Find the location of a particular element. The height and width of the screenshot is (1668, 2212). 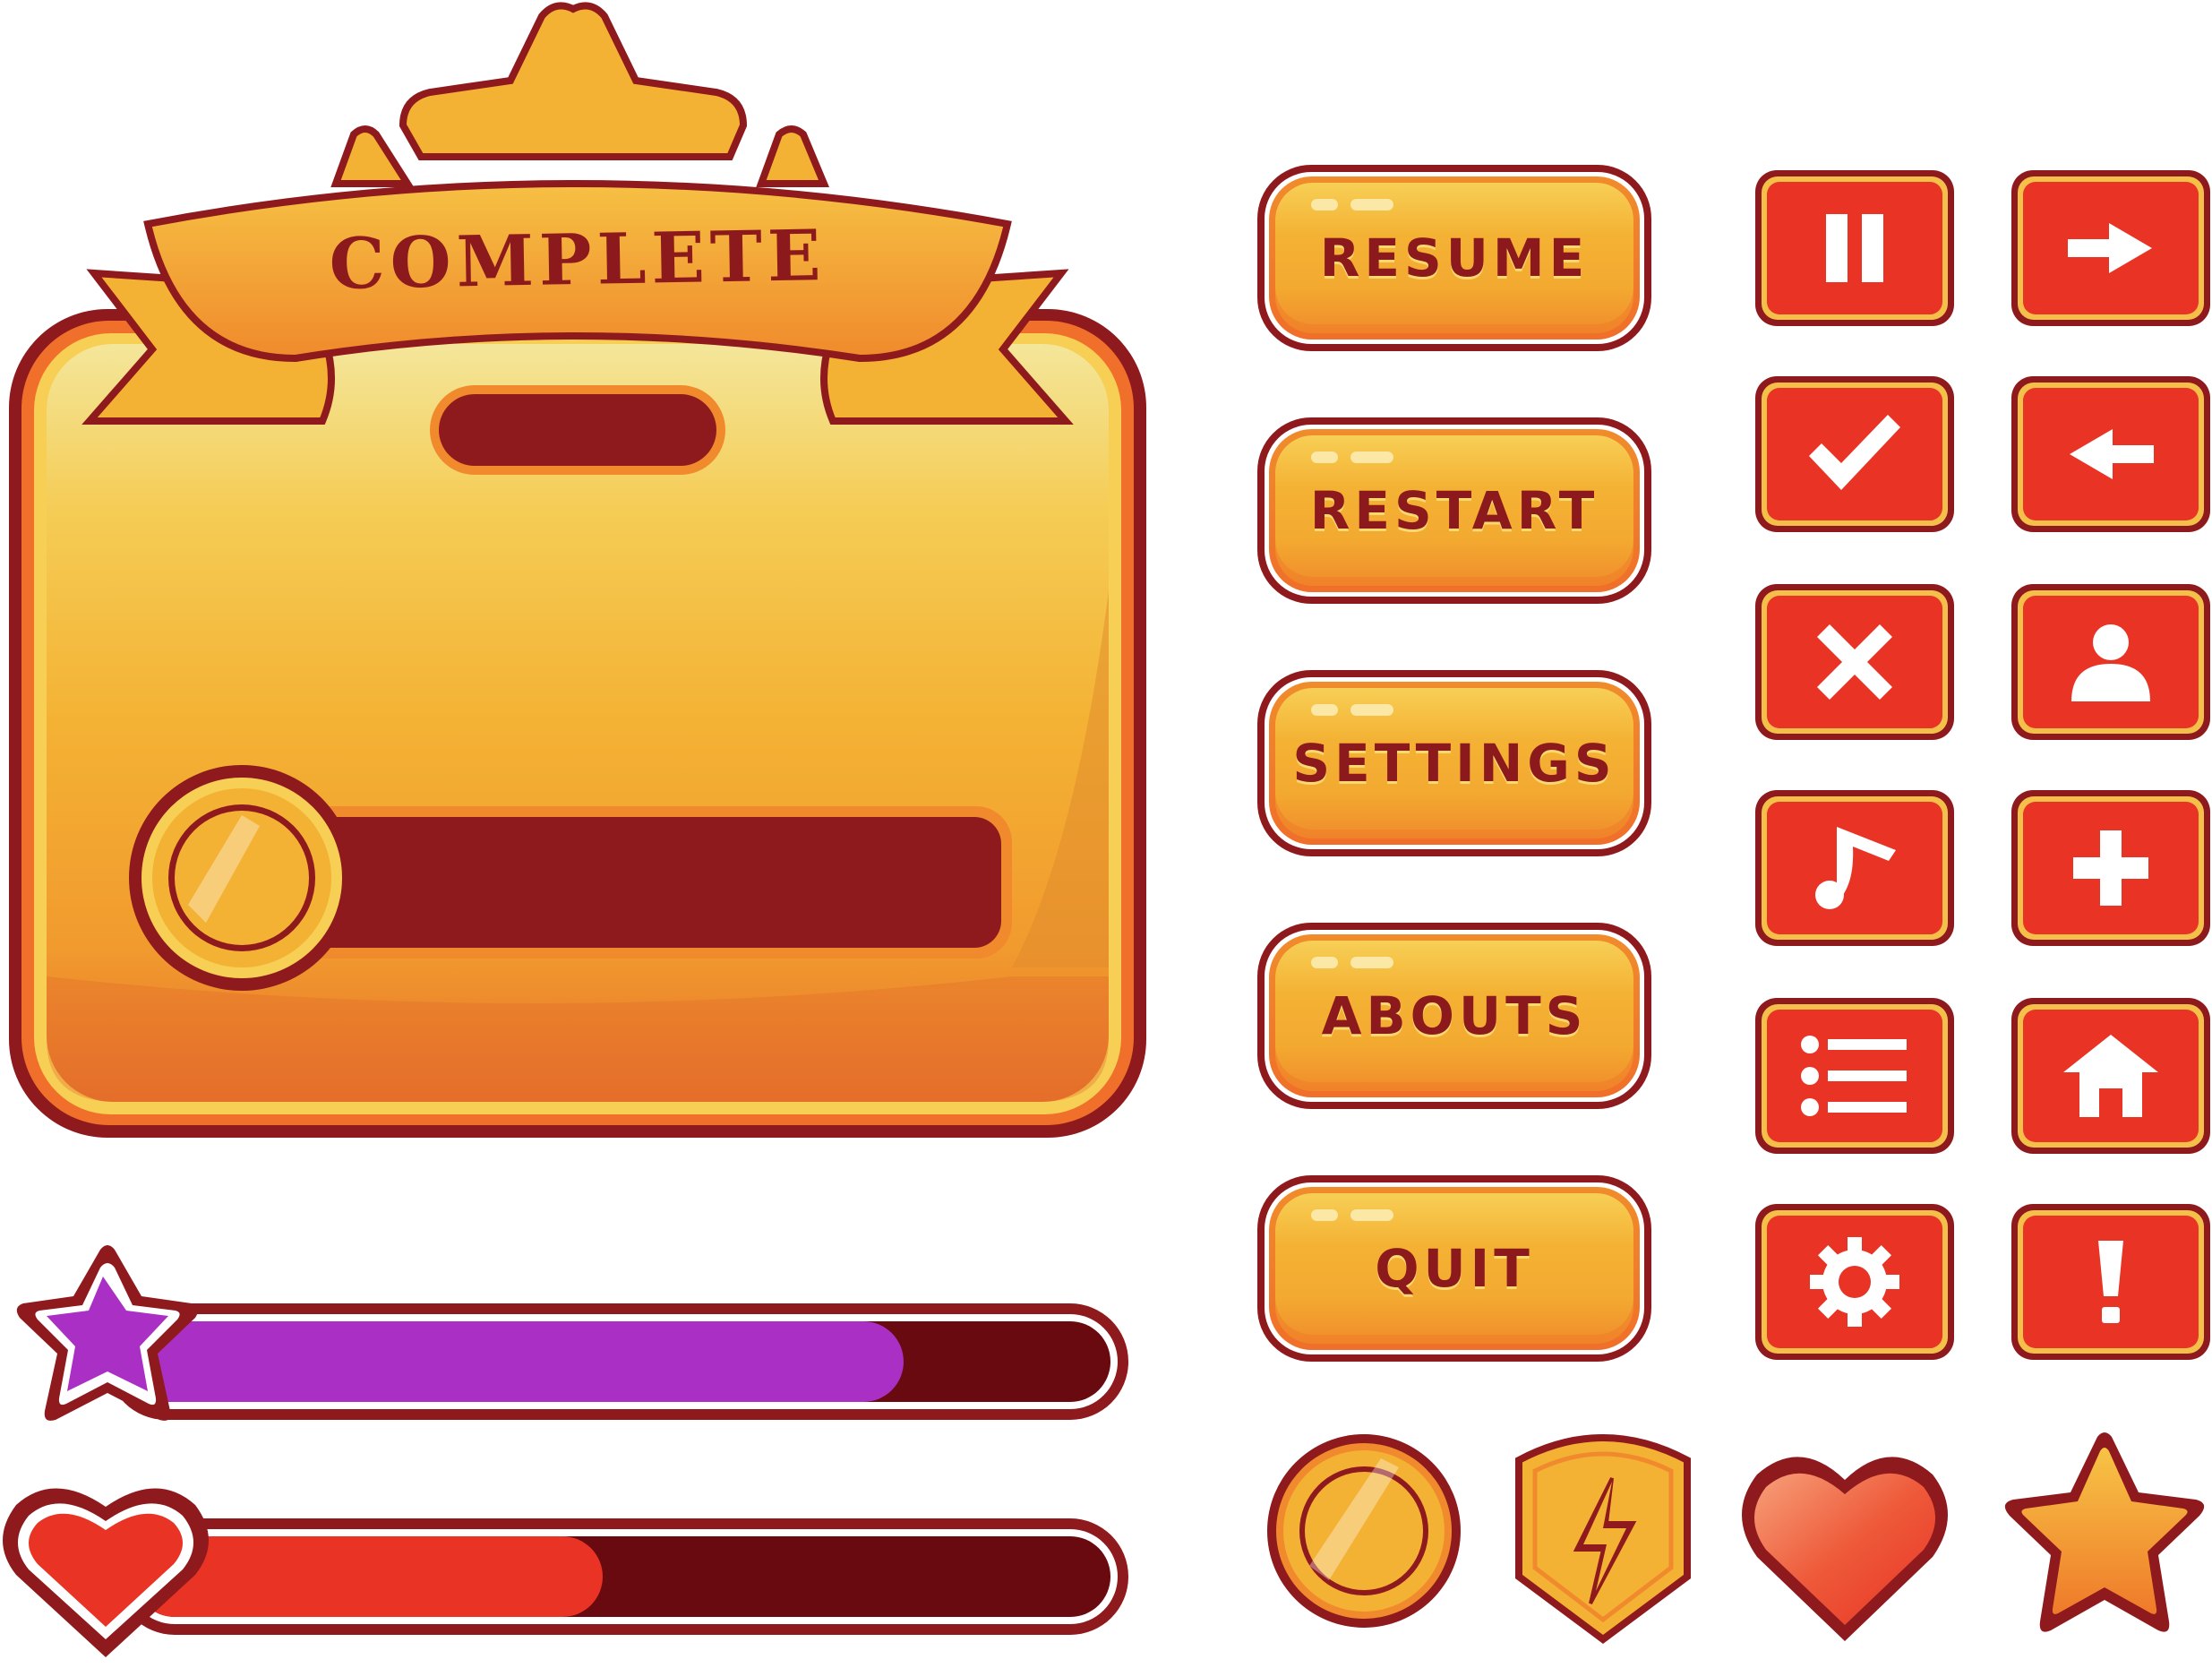

settings-button: SETTINGS is located at coordinates (1454, 763).